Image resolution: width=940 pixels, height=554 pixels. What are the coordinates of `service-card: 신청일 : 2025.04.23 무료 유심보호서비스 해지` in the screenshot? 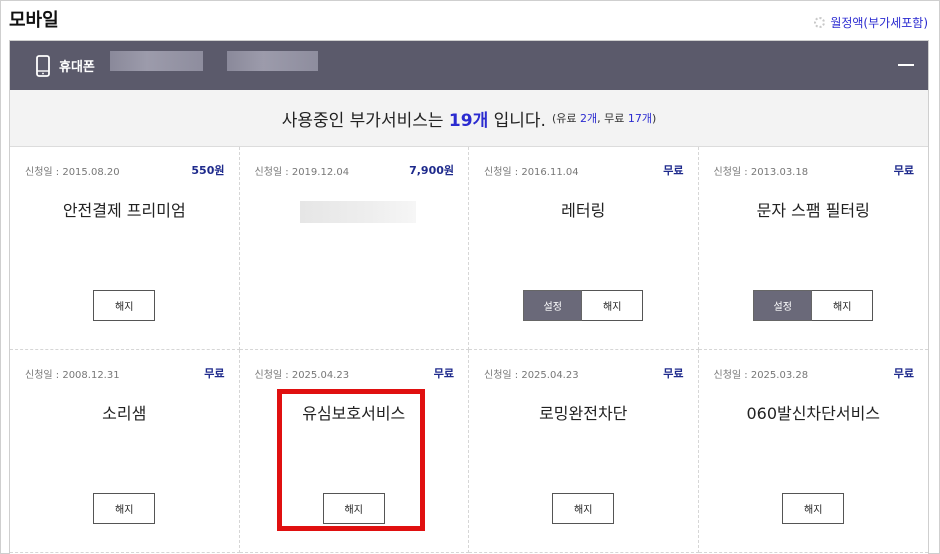 It's located at (354, 451).